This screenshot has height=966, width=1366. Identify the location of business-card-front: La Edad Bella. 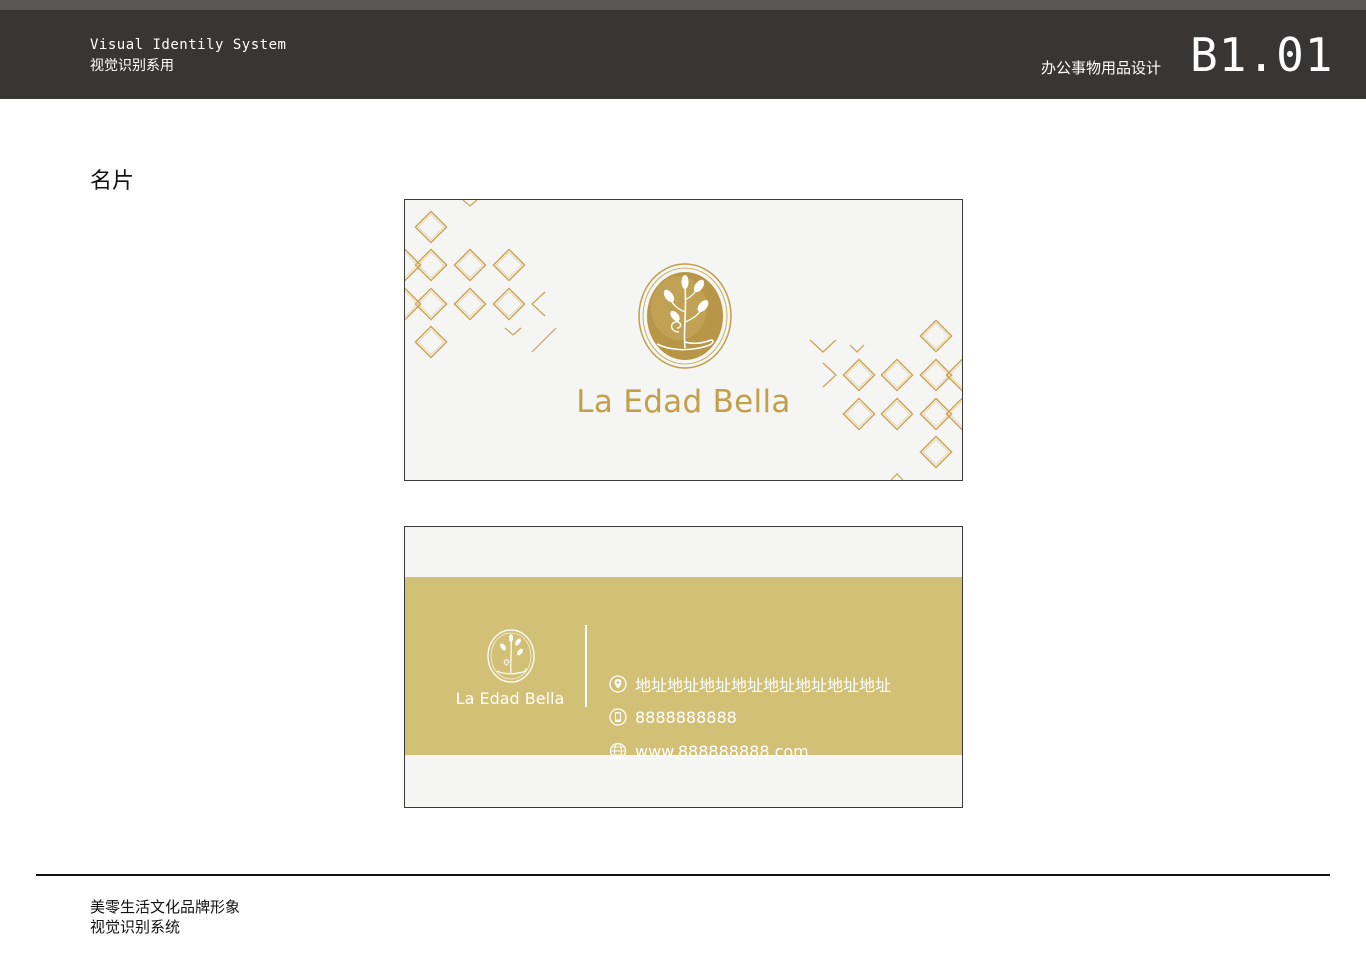
(683, 340).